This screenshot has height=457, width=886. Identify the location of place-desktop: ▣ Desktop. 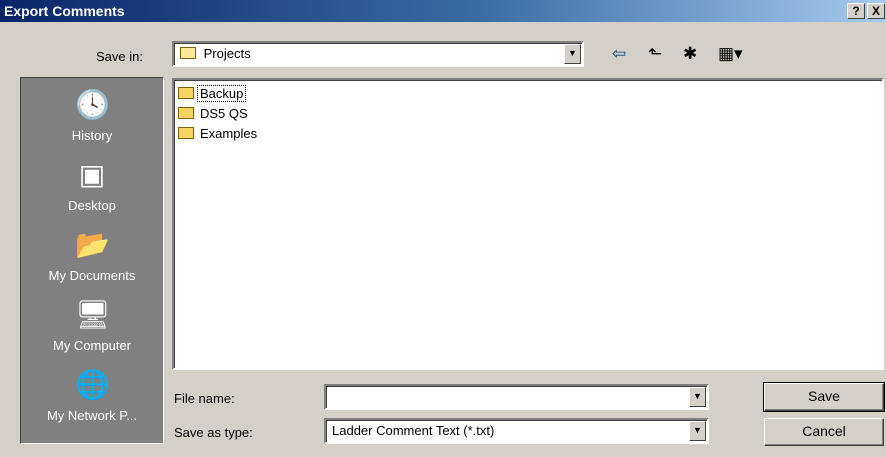
(92, 185).